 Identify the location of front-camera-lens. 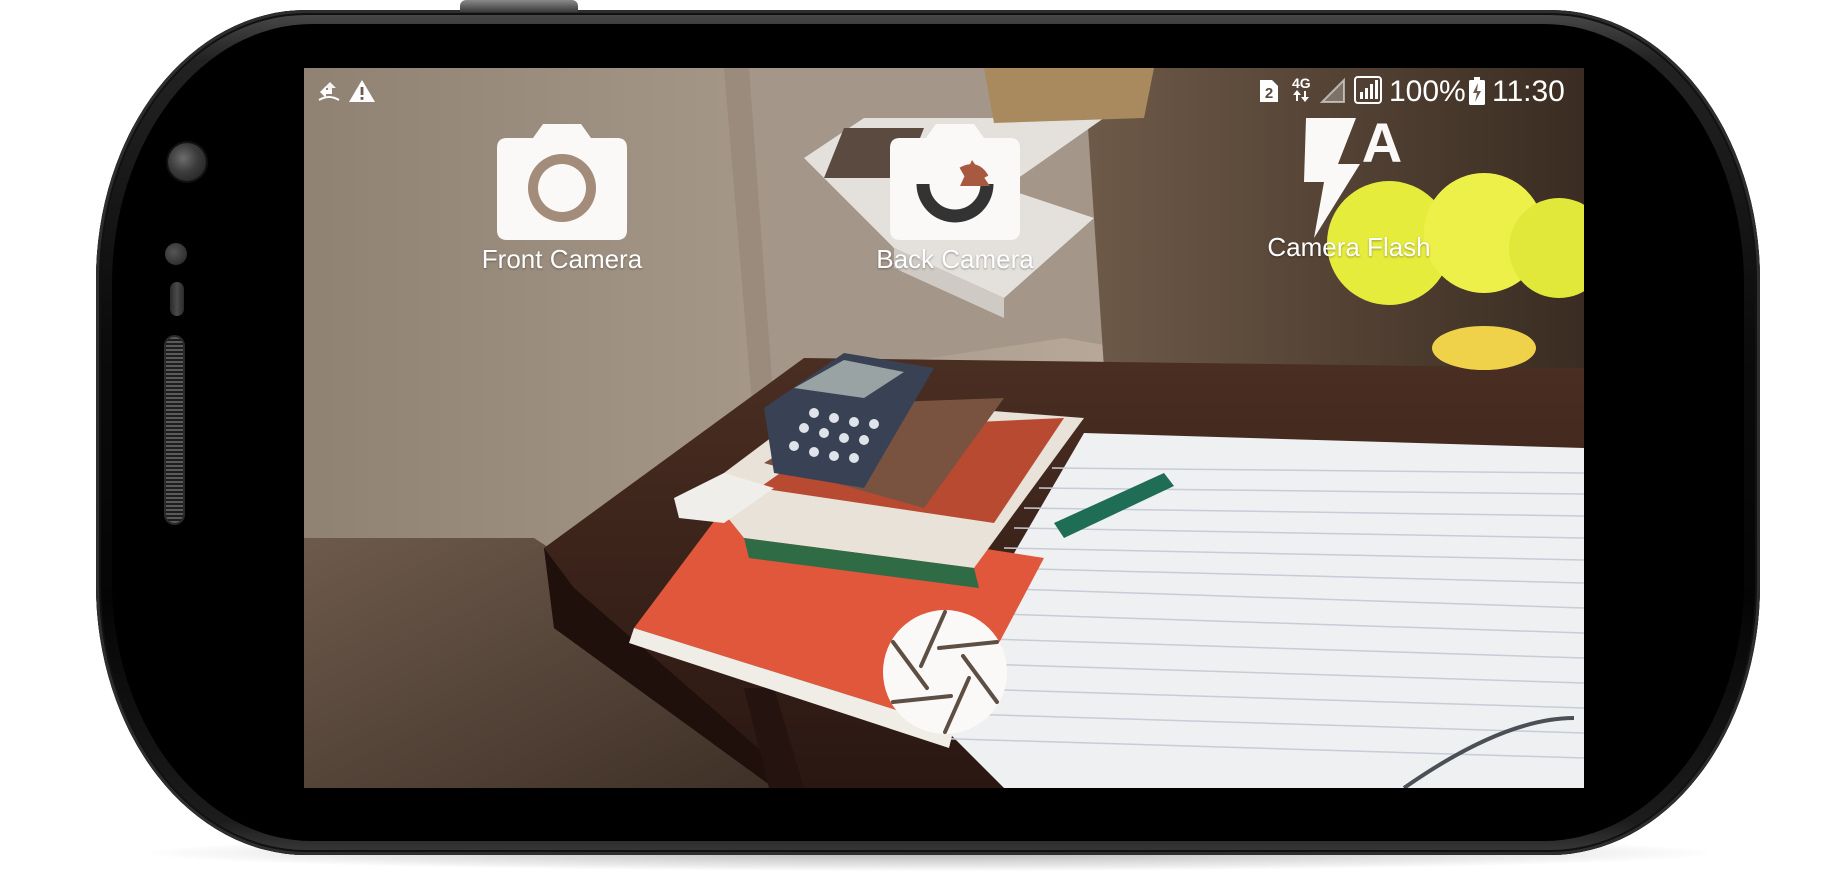
(187, 162).